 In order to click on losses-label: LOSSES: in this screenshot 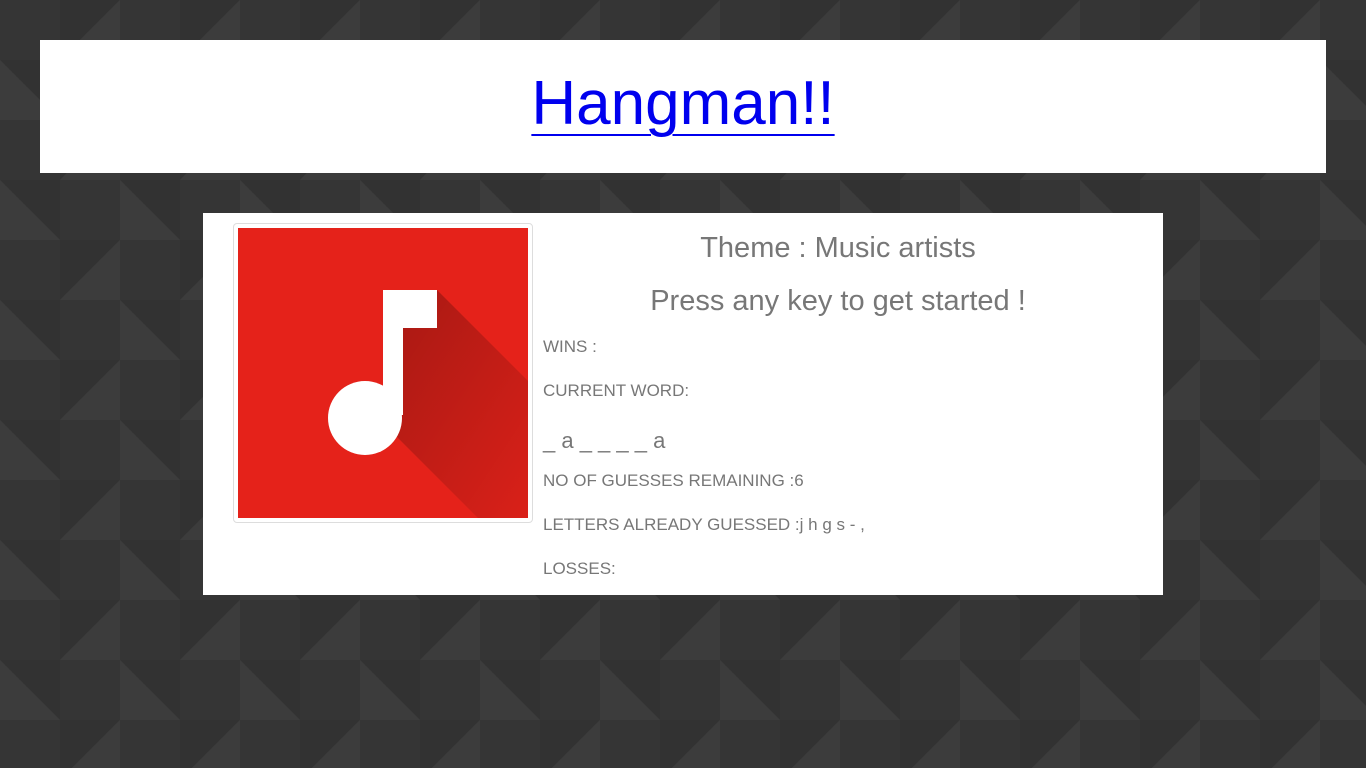, I will do `click(579, 568)`.